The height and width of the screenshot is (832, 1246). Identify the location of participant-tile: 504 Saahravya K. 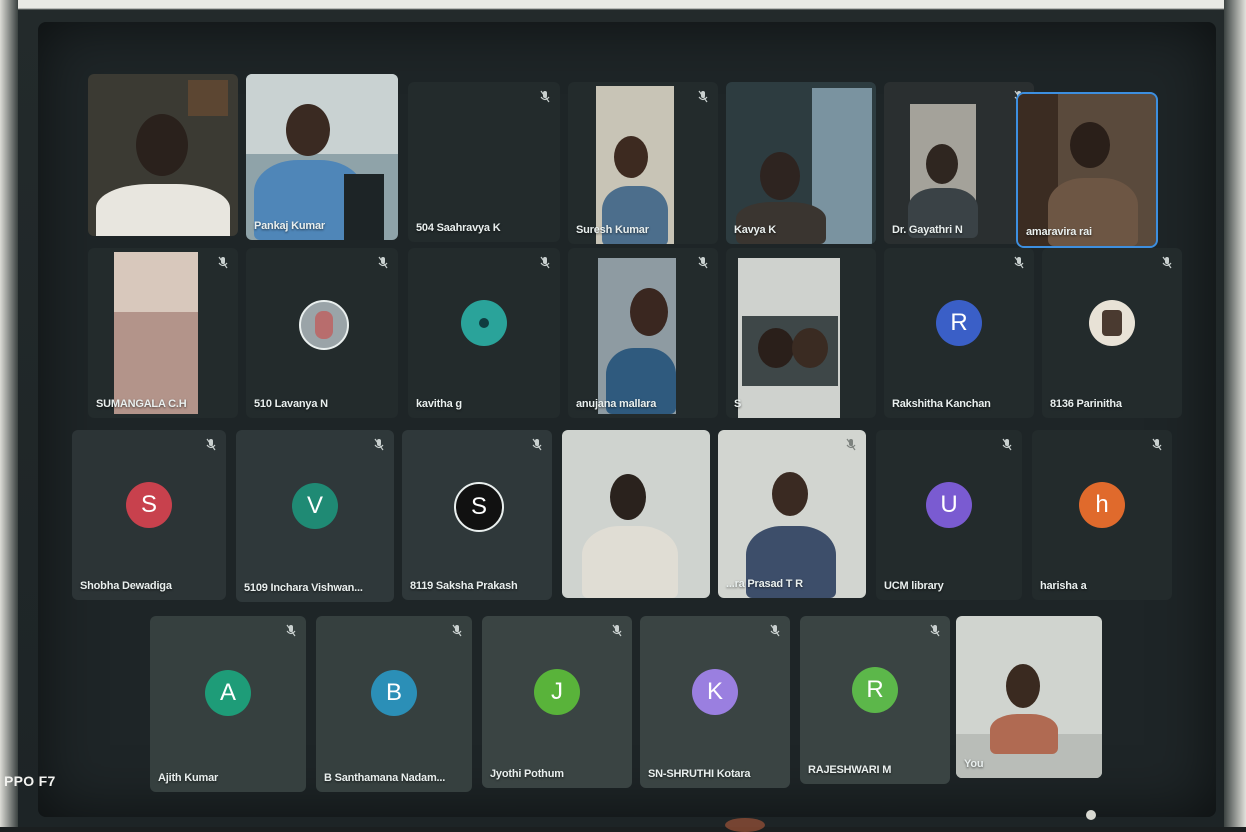
(484, 162).